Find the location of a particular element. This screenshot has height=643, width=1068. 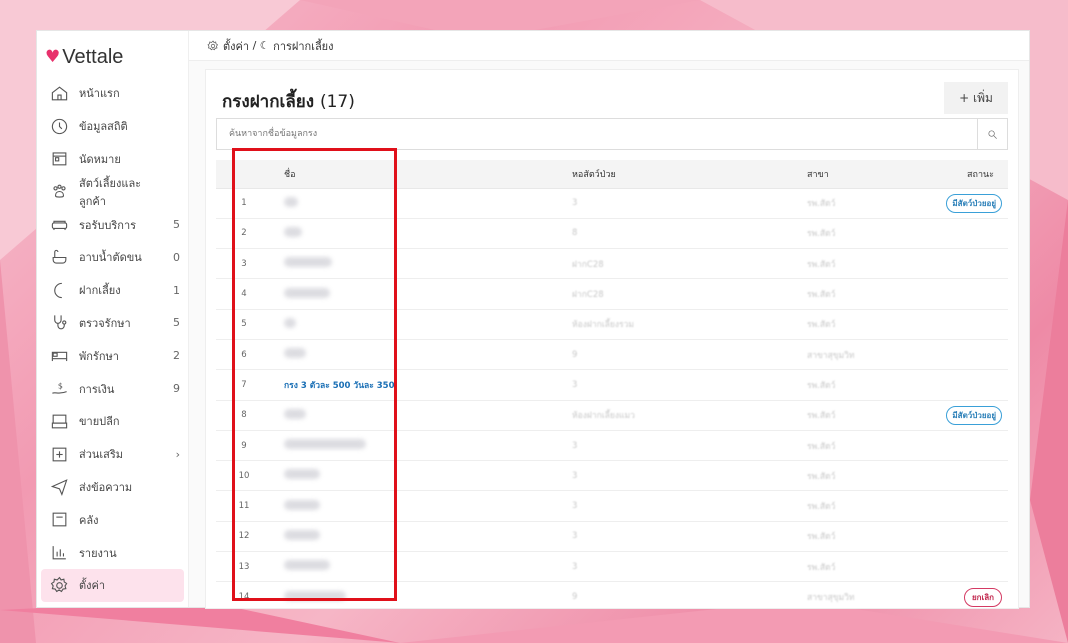

money-icon: $ is located at coordinates (59, 389).